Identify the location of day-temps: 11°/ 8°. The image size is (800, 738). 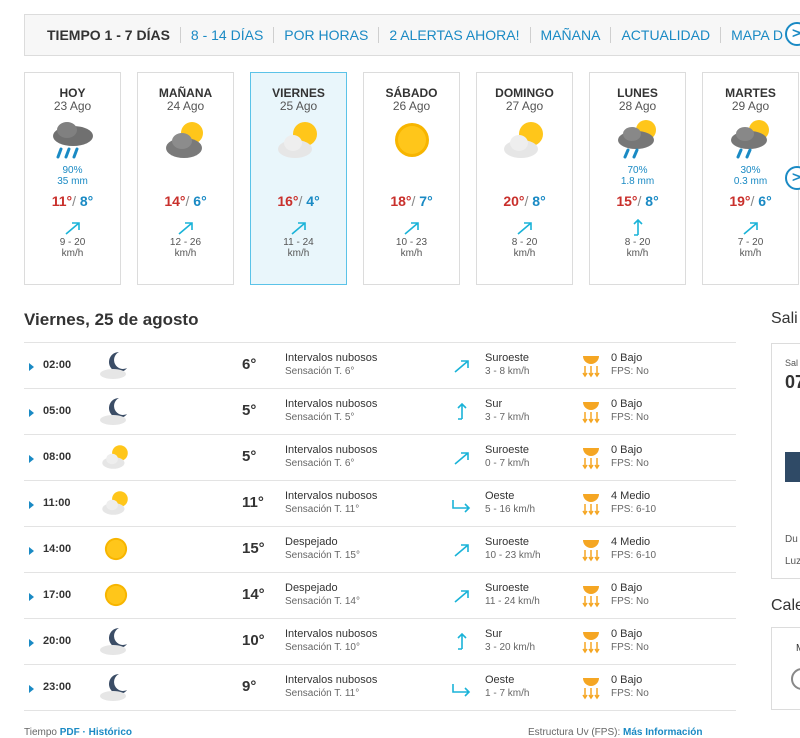
(72, 201).